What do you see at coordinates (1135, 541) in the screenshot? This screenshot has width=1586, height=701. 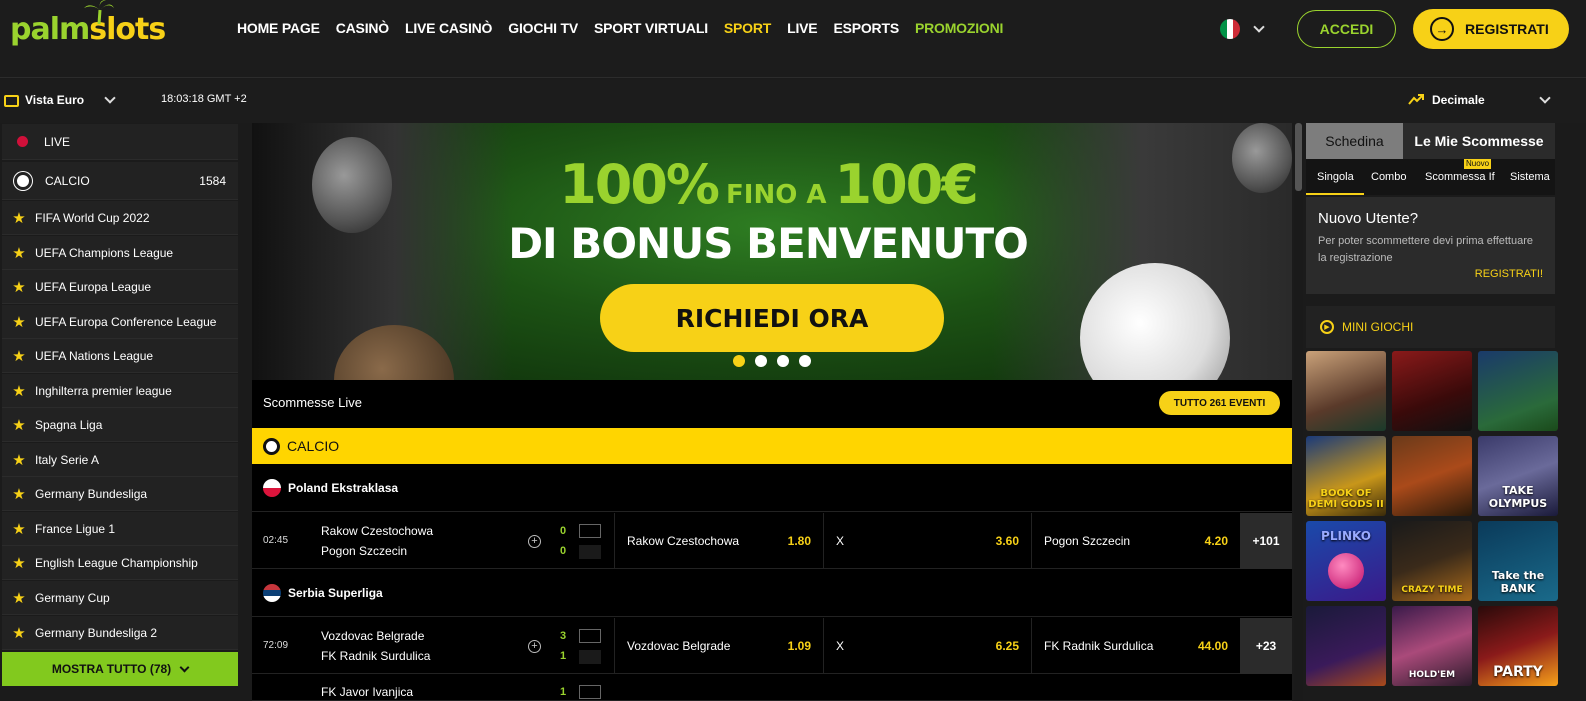 I see `odd-button-away: Pogon Szczecin 4.20` at bounding box center [1135, 541].